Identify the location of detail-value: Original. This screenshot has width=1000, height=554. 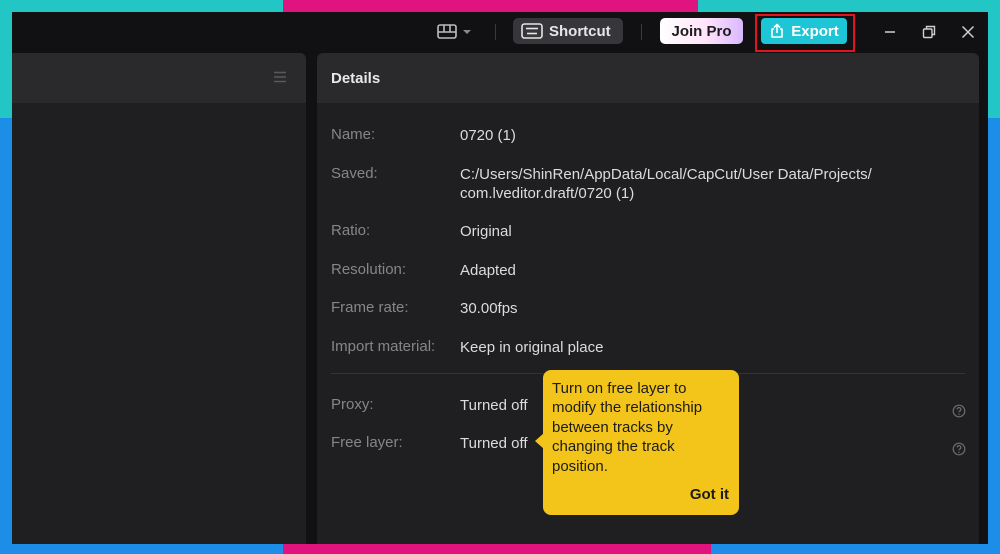
(486, 231).